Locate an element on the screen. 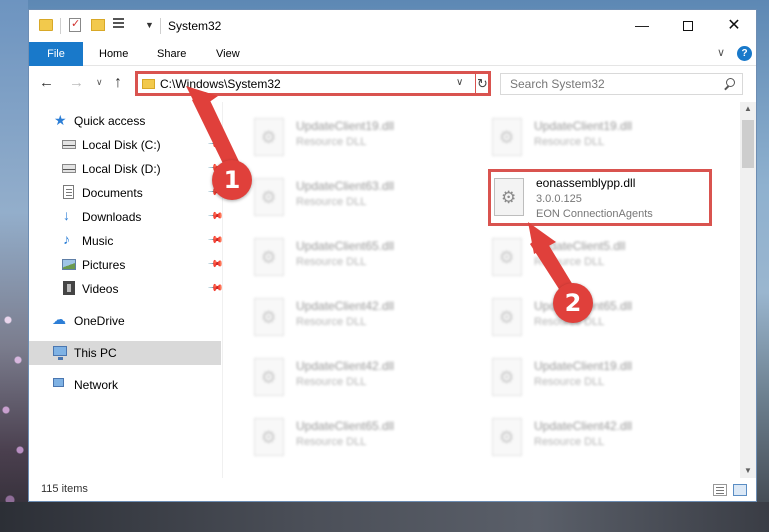 This screenshot has height=532, width=769. address-dropdown-chevron-icon: ∨ is located at coordinates (459, 82).